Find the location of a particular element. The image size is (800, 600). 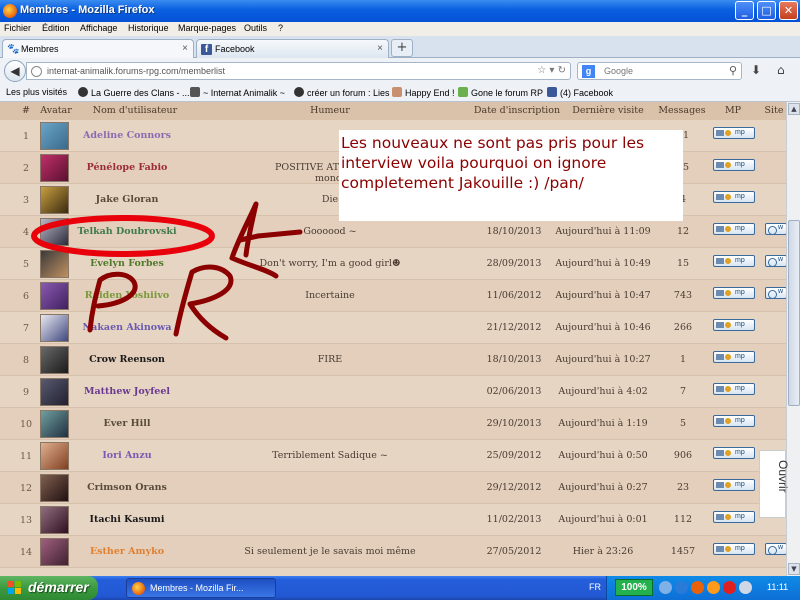

update-icon is located at coordinates (713, 587).